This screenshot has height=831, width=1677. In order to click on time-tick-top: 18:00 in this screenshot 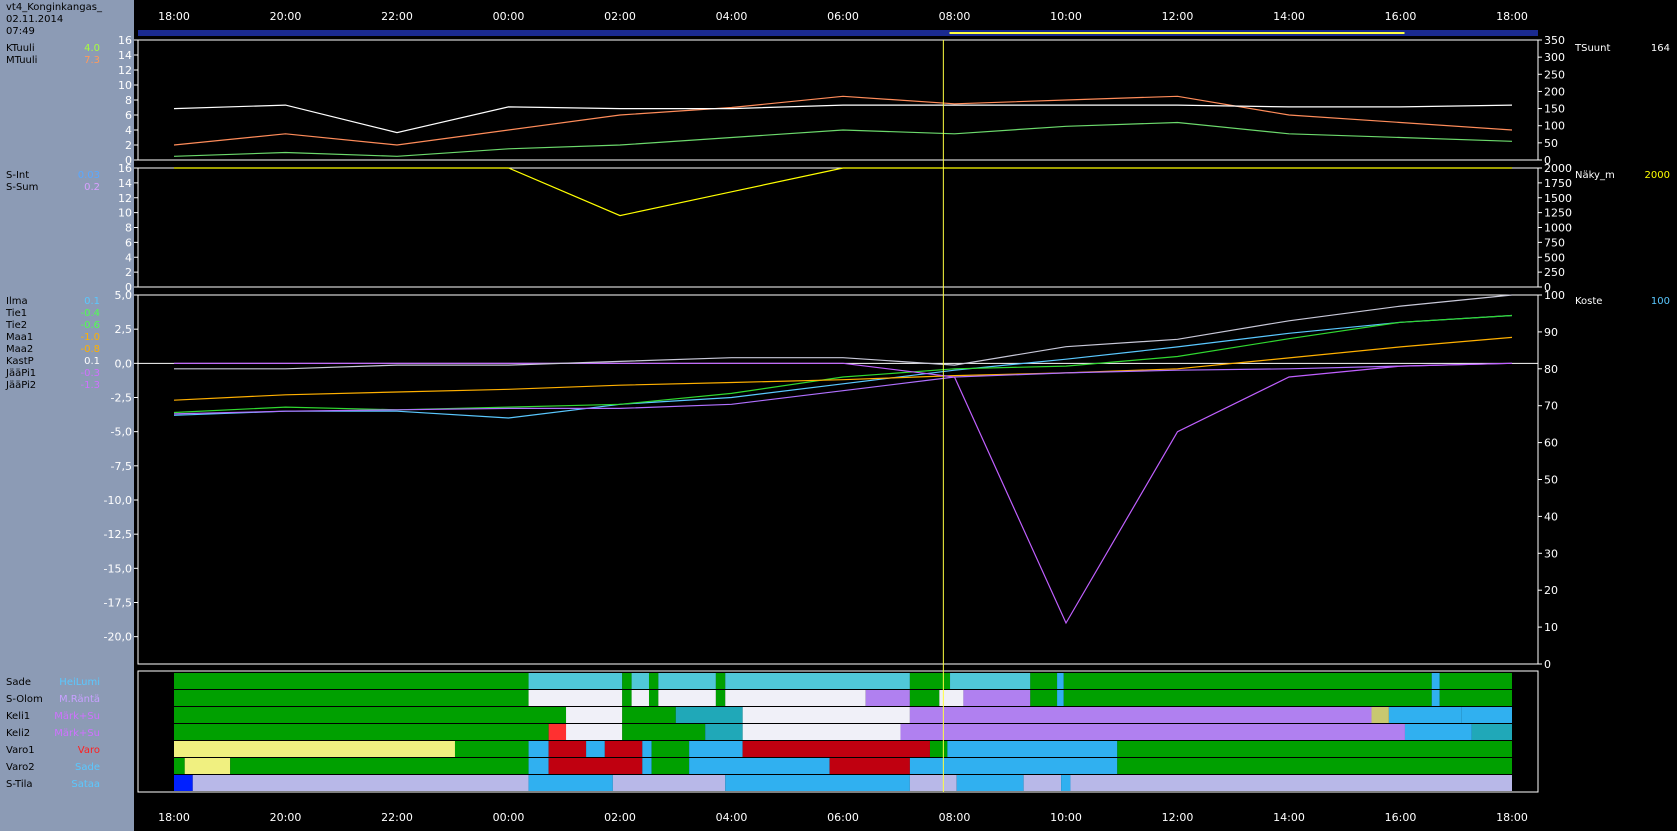, I will do `click(174, 16)`.